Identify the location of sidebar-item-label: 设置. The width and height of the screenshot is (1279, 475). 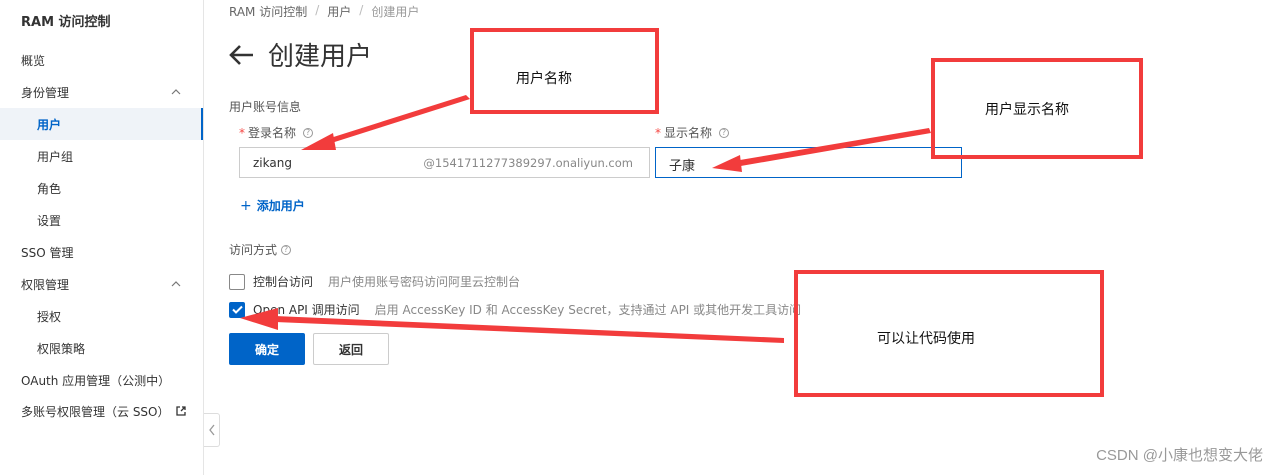
(49, 220).